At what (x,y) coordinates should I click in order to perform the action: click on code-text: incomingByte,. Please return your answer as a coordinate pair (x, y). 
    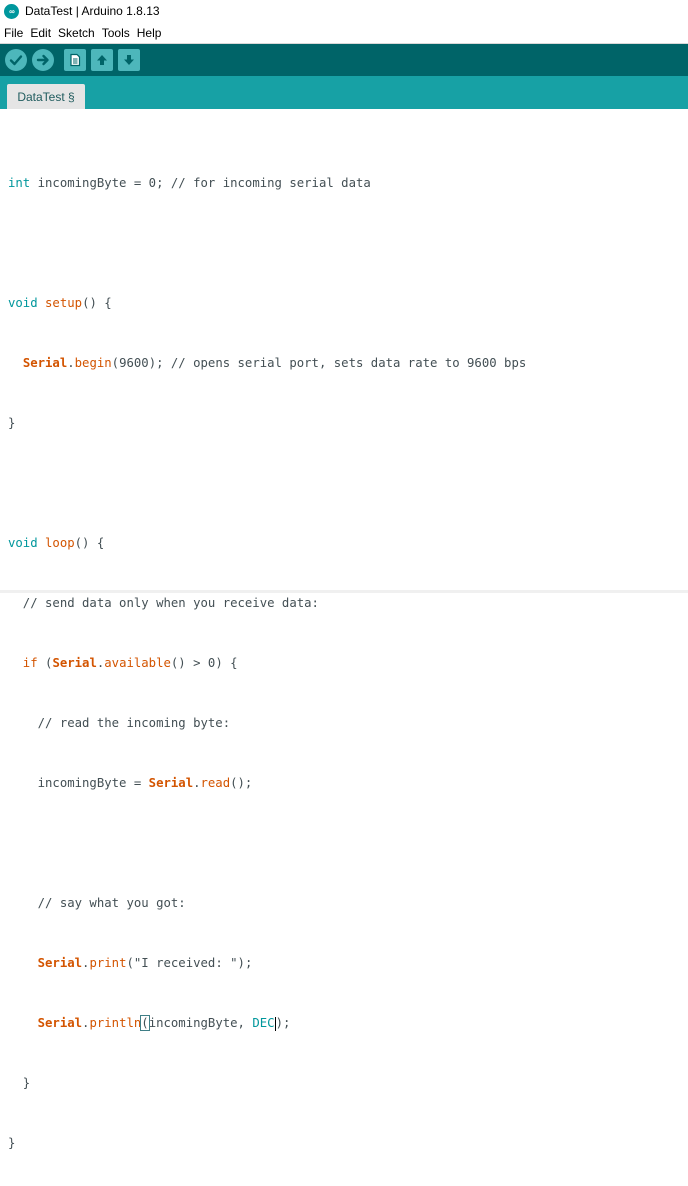
    Looking at the image, I should click on (200, 1023).